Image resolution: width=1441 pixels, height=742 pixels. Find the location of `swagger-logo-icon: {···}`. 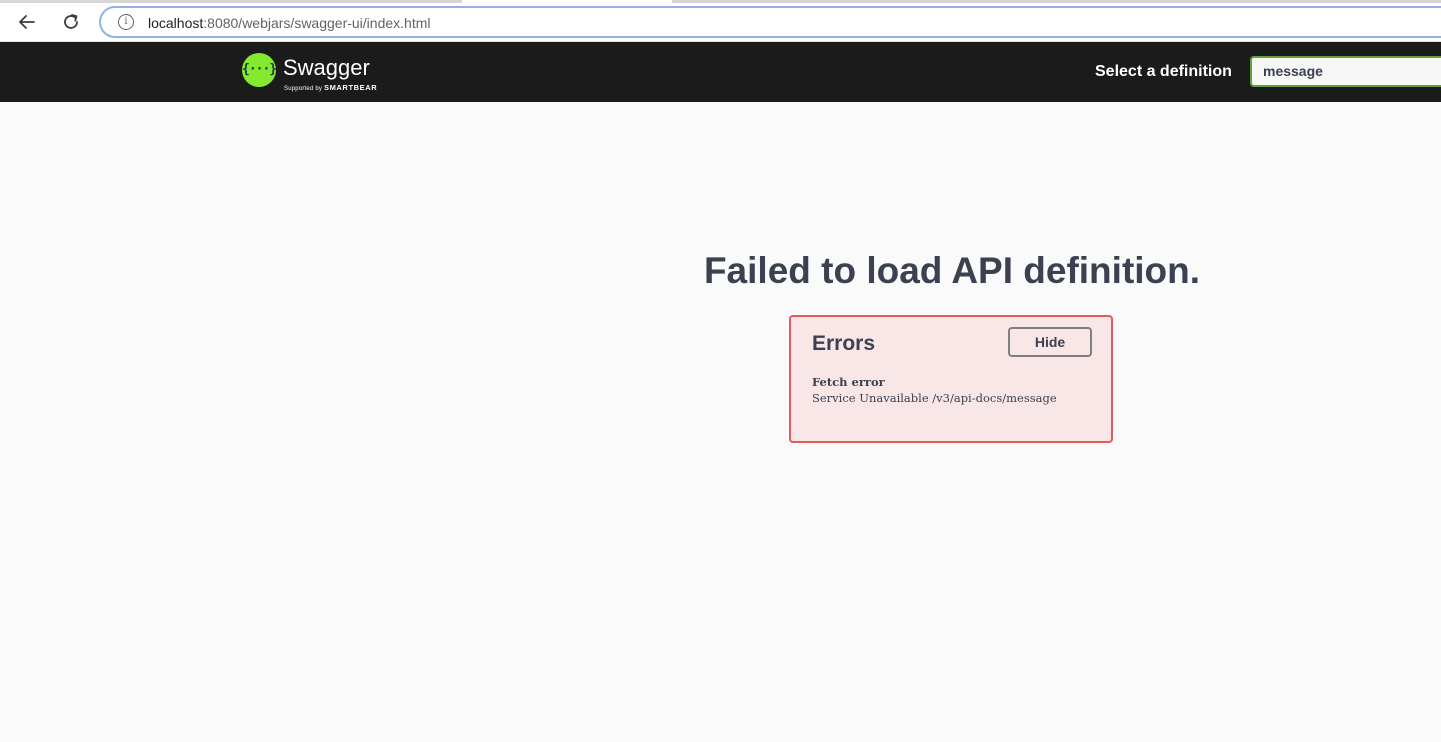

swagger-logo-icon: {···} is located at coordinates (259, 70).